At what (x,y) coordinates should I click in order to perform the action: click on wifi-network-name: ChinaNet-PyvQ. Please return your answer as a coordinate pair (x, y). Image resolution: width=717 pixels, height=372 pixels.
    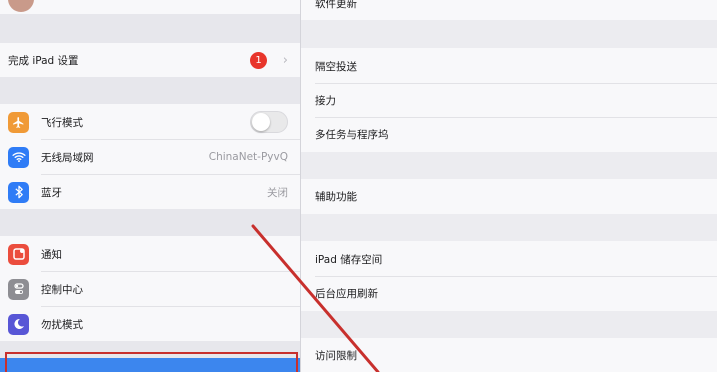
    Looking at the image, I should click on (248, 157).